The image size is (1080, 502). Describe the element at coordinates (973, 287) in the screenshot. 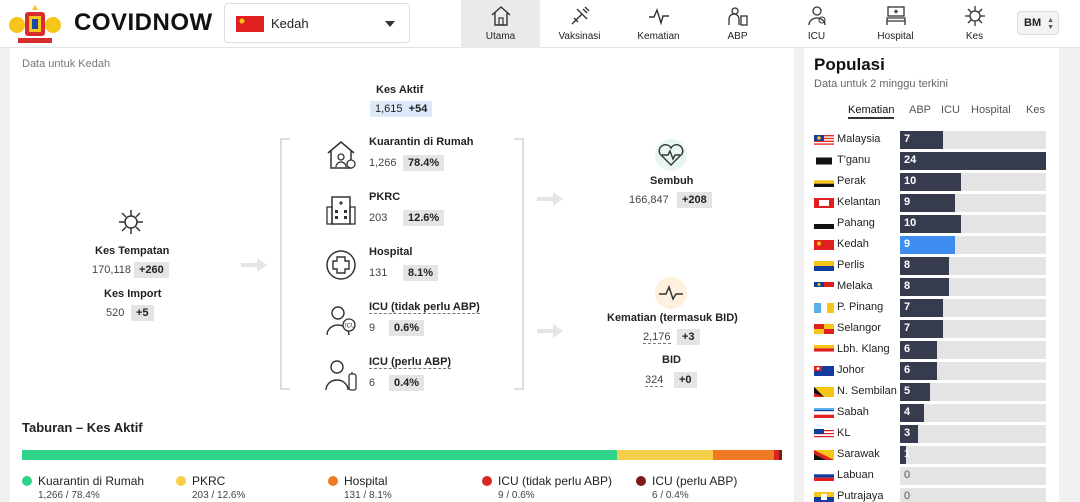

I see `state-bar-track: 8` at that location.